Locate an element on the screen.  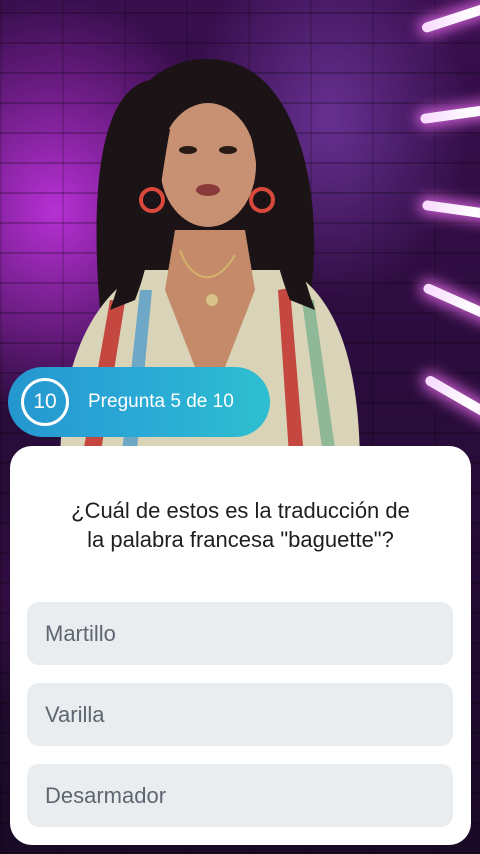
countdown-timer: 10 is located at coordinates (45, 402).